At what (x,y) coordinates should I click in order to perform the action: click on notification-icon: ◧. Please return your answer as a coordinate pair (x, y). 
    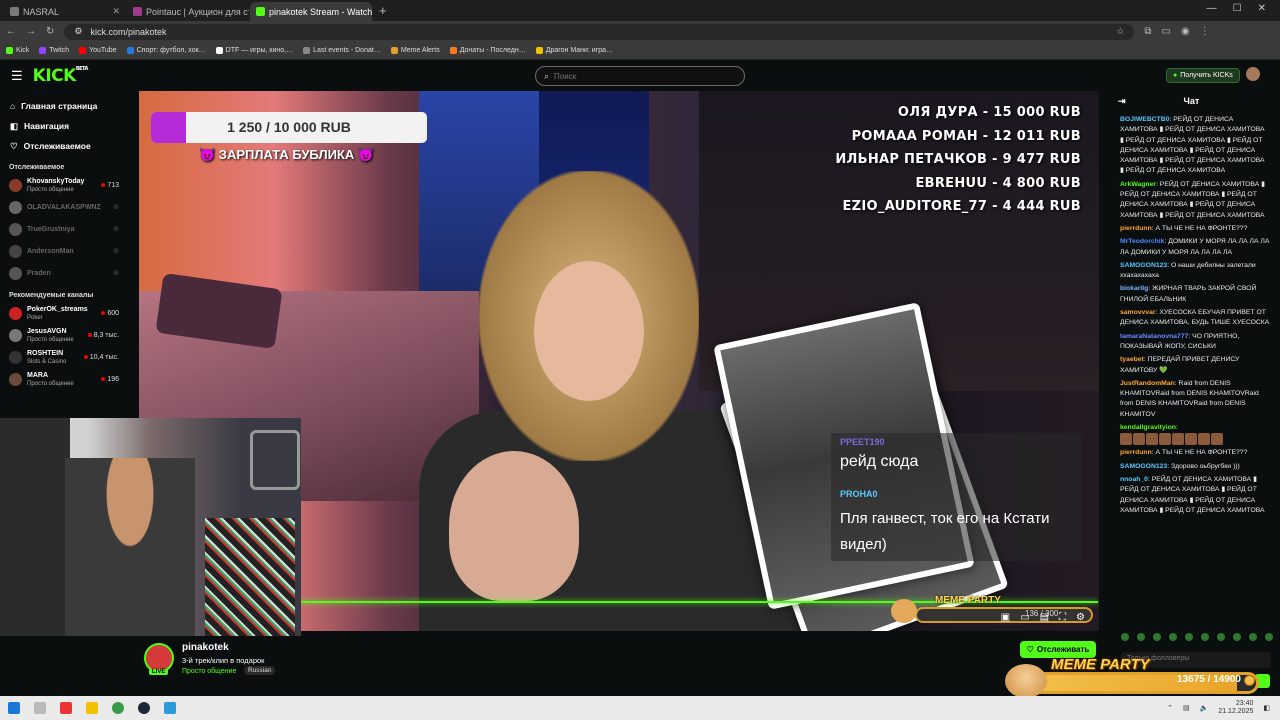
    Looking at the image, I should click on (1266, 708).